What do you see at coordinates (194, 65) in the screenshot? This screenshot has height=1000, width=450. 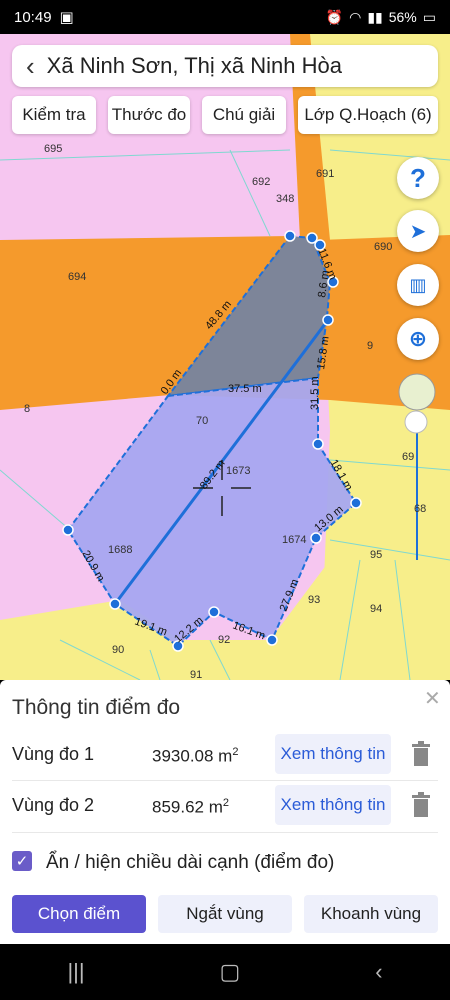 I see `page-title: Xã Ninh Sơn, Thị xã Ninh Hòa` at bounding box center [194, 65].